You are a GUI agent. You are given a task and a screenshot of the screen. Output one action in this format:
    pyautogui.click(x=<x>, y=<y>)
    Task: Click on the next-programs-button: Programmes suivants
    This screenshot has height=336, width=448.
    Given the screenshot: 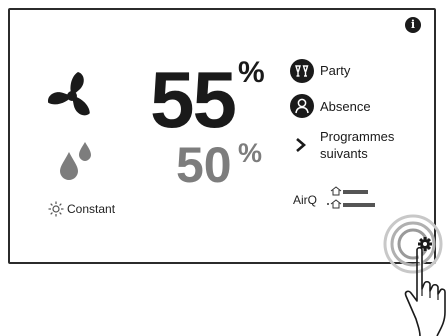 What is the action you would take?
    pyautogui.click(x=353, y=146)
    